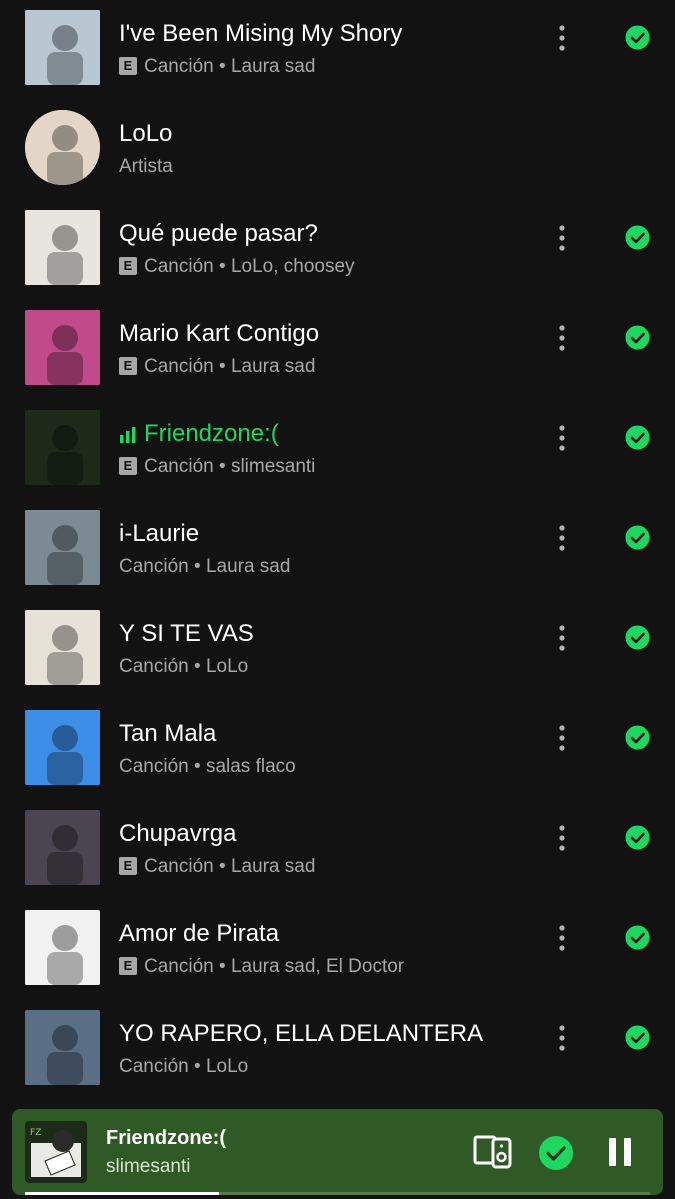 The height and width of the screenshot is (1199, 675). Describe the element at coordinates (211, 433) in the screenshot. I see `track-title: Friendzone:(` at that location.